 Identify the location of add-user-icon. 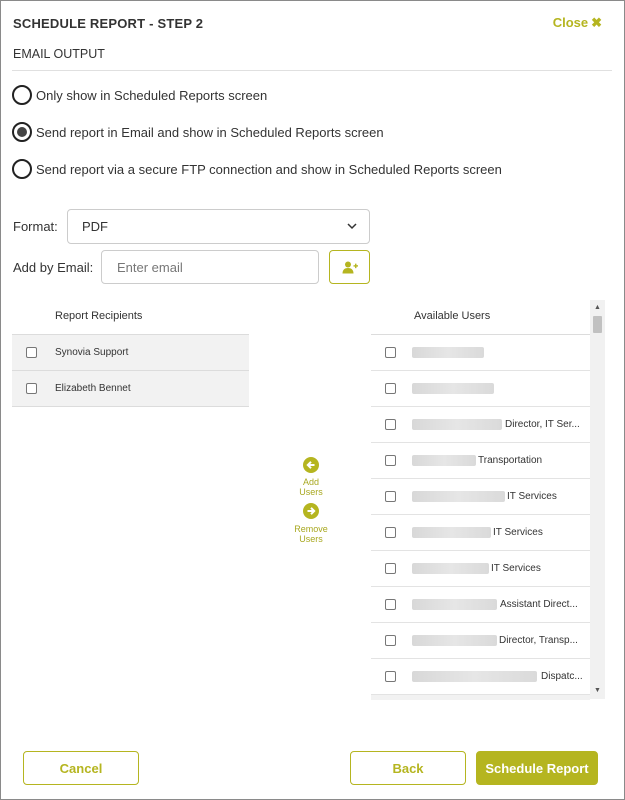
(350, 267).